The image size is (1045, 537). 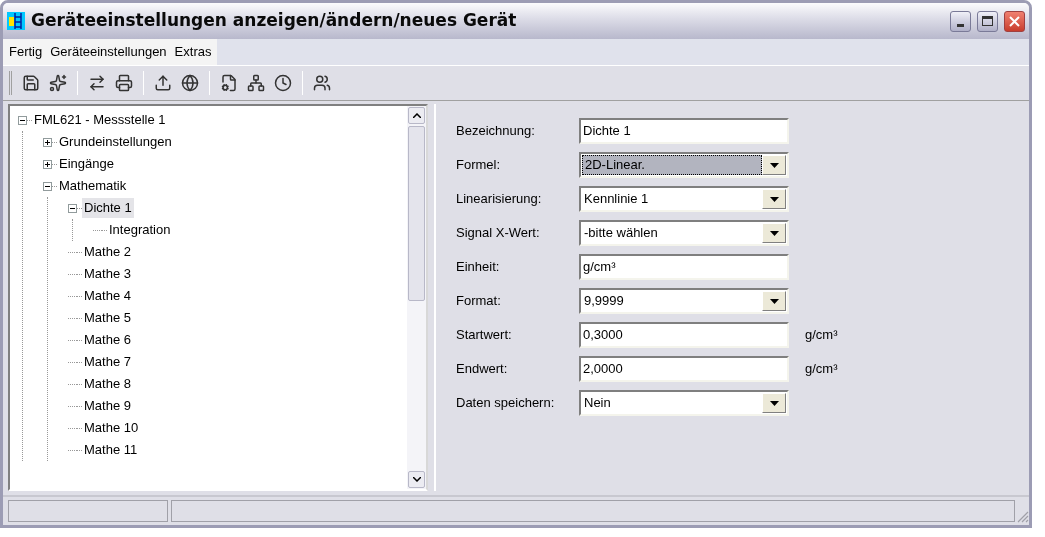 I want to click on input-field: 2,0000, so click(x=684, y=369).